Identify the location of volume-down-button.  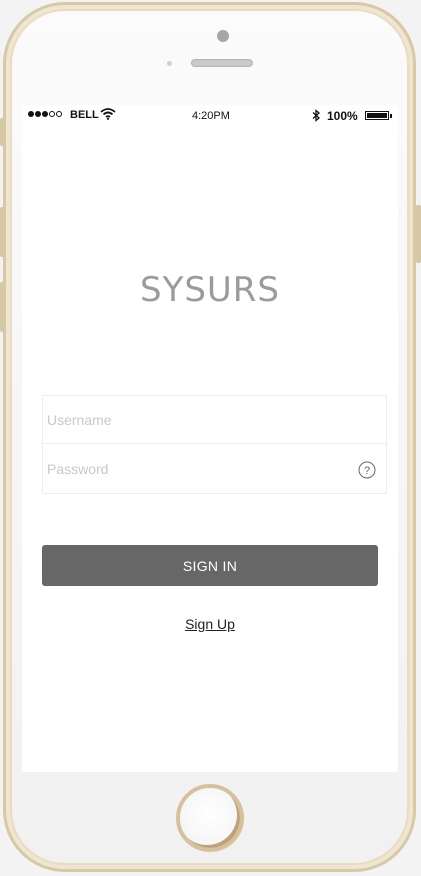
(2, 307).